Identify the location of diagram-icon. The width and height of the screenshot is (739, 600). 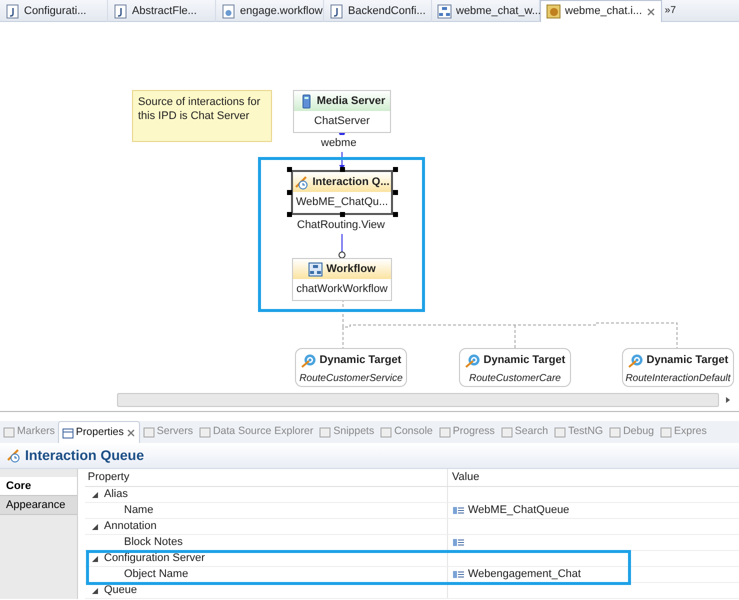
(444, 11).